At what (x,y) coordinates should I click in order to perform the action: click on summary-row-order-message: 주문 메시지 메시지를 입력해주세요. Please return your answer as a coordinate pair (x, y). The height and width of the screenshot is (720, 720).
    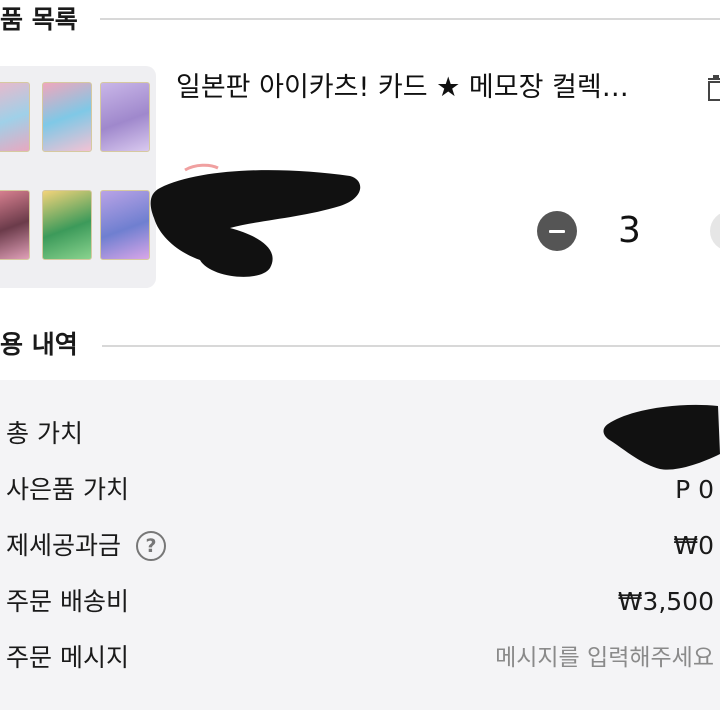
    Looking at the image, I should click on (360, 658).